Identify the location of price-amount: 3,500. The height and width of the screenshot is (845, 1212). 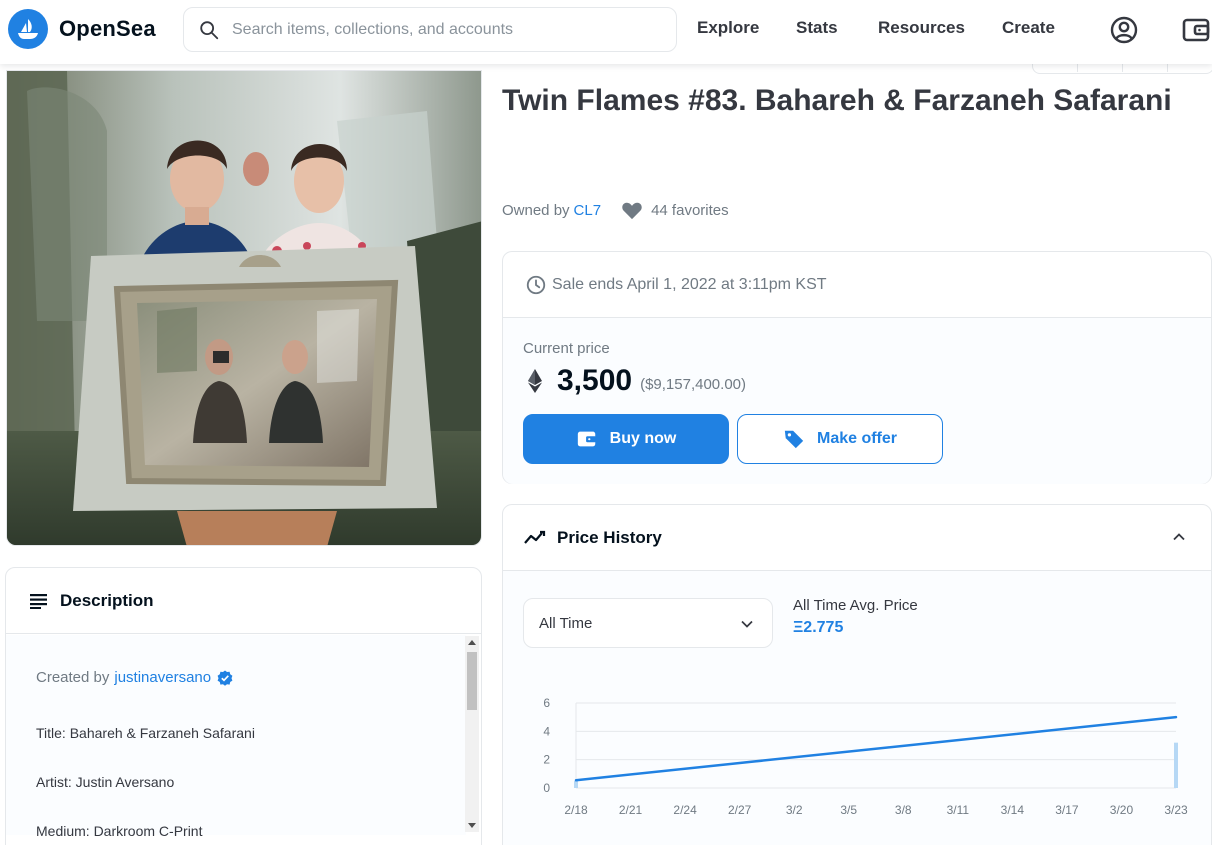
(595, 380).